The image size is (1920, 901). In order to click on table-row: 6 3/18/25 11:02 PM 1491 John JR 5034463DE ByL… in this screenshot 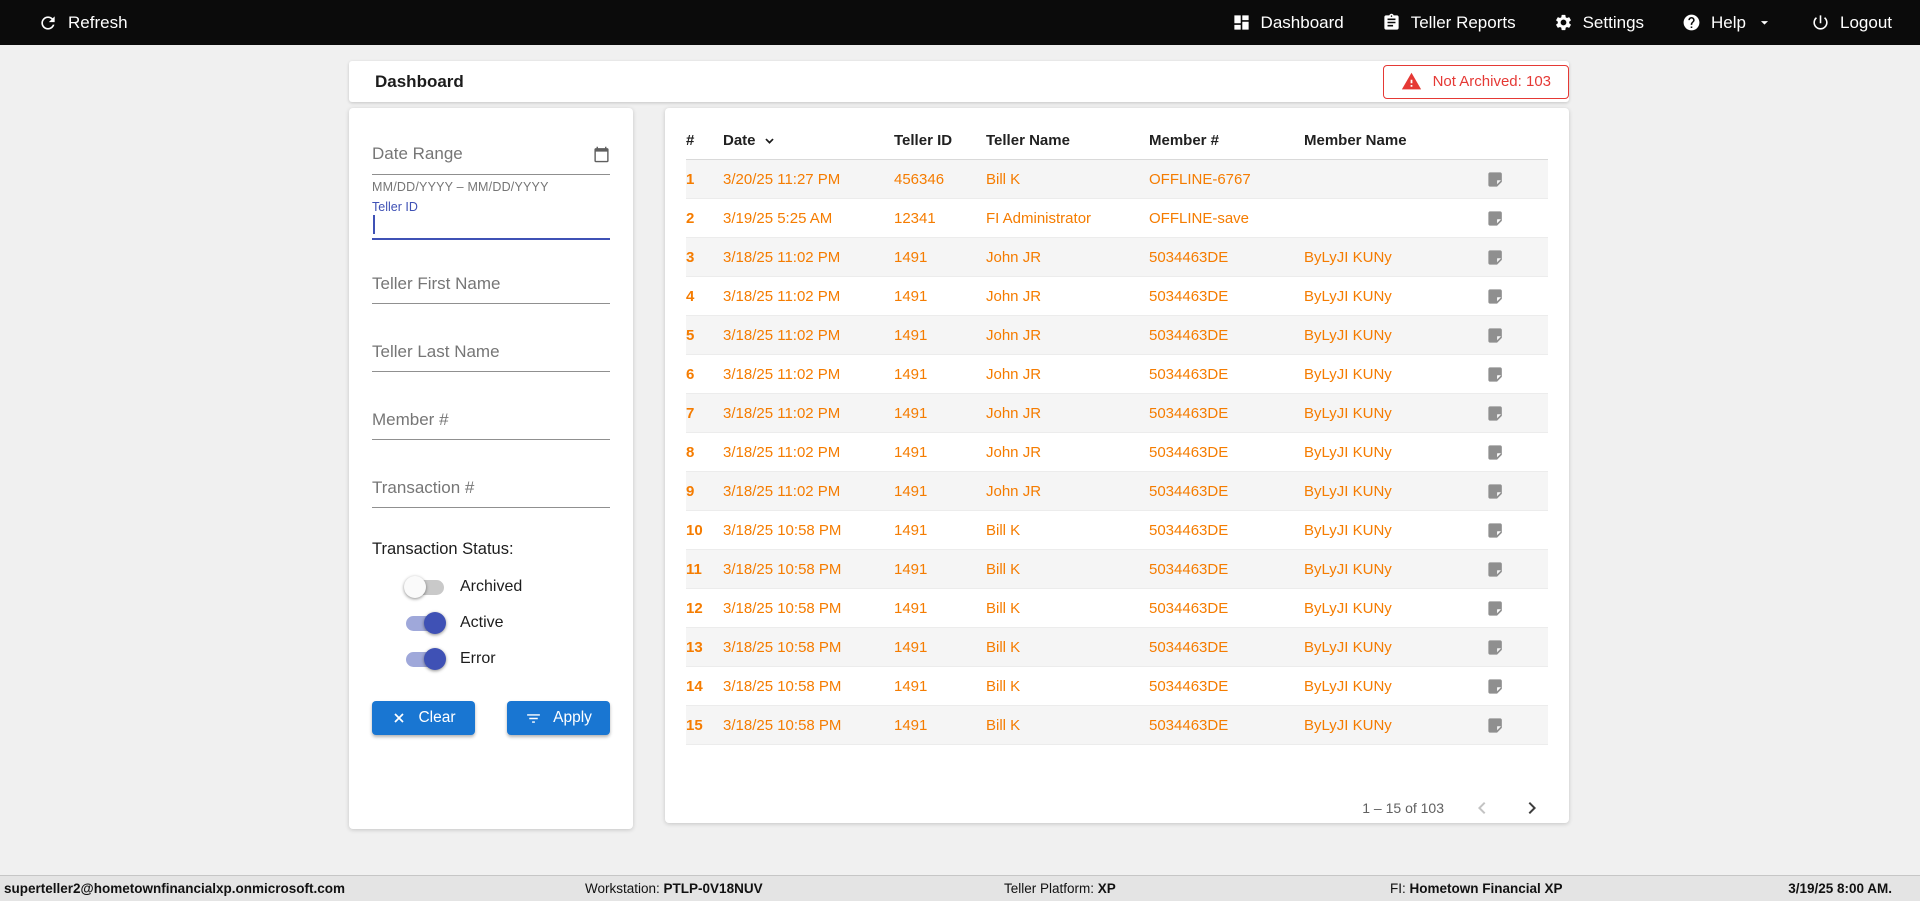, I will do `click(1117, 374)`.